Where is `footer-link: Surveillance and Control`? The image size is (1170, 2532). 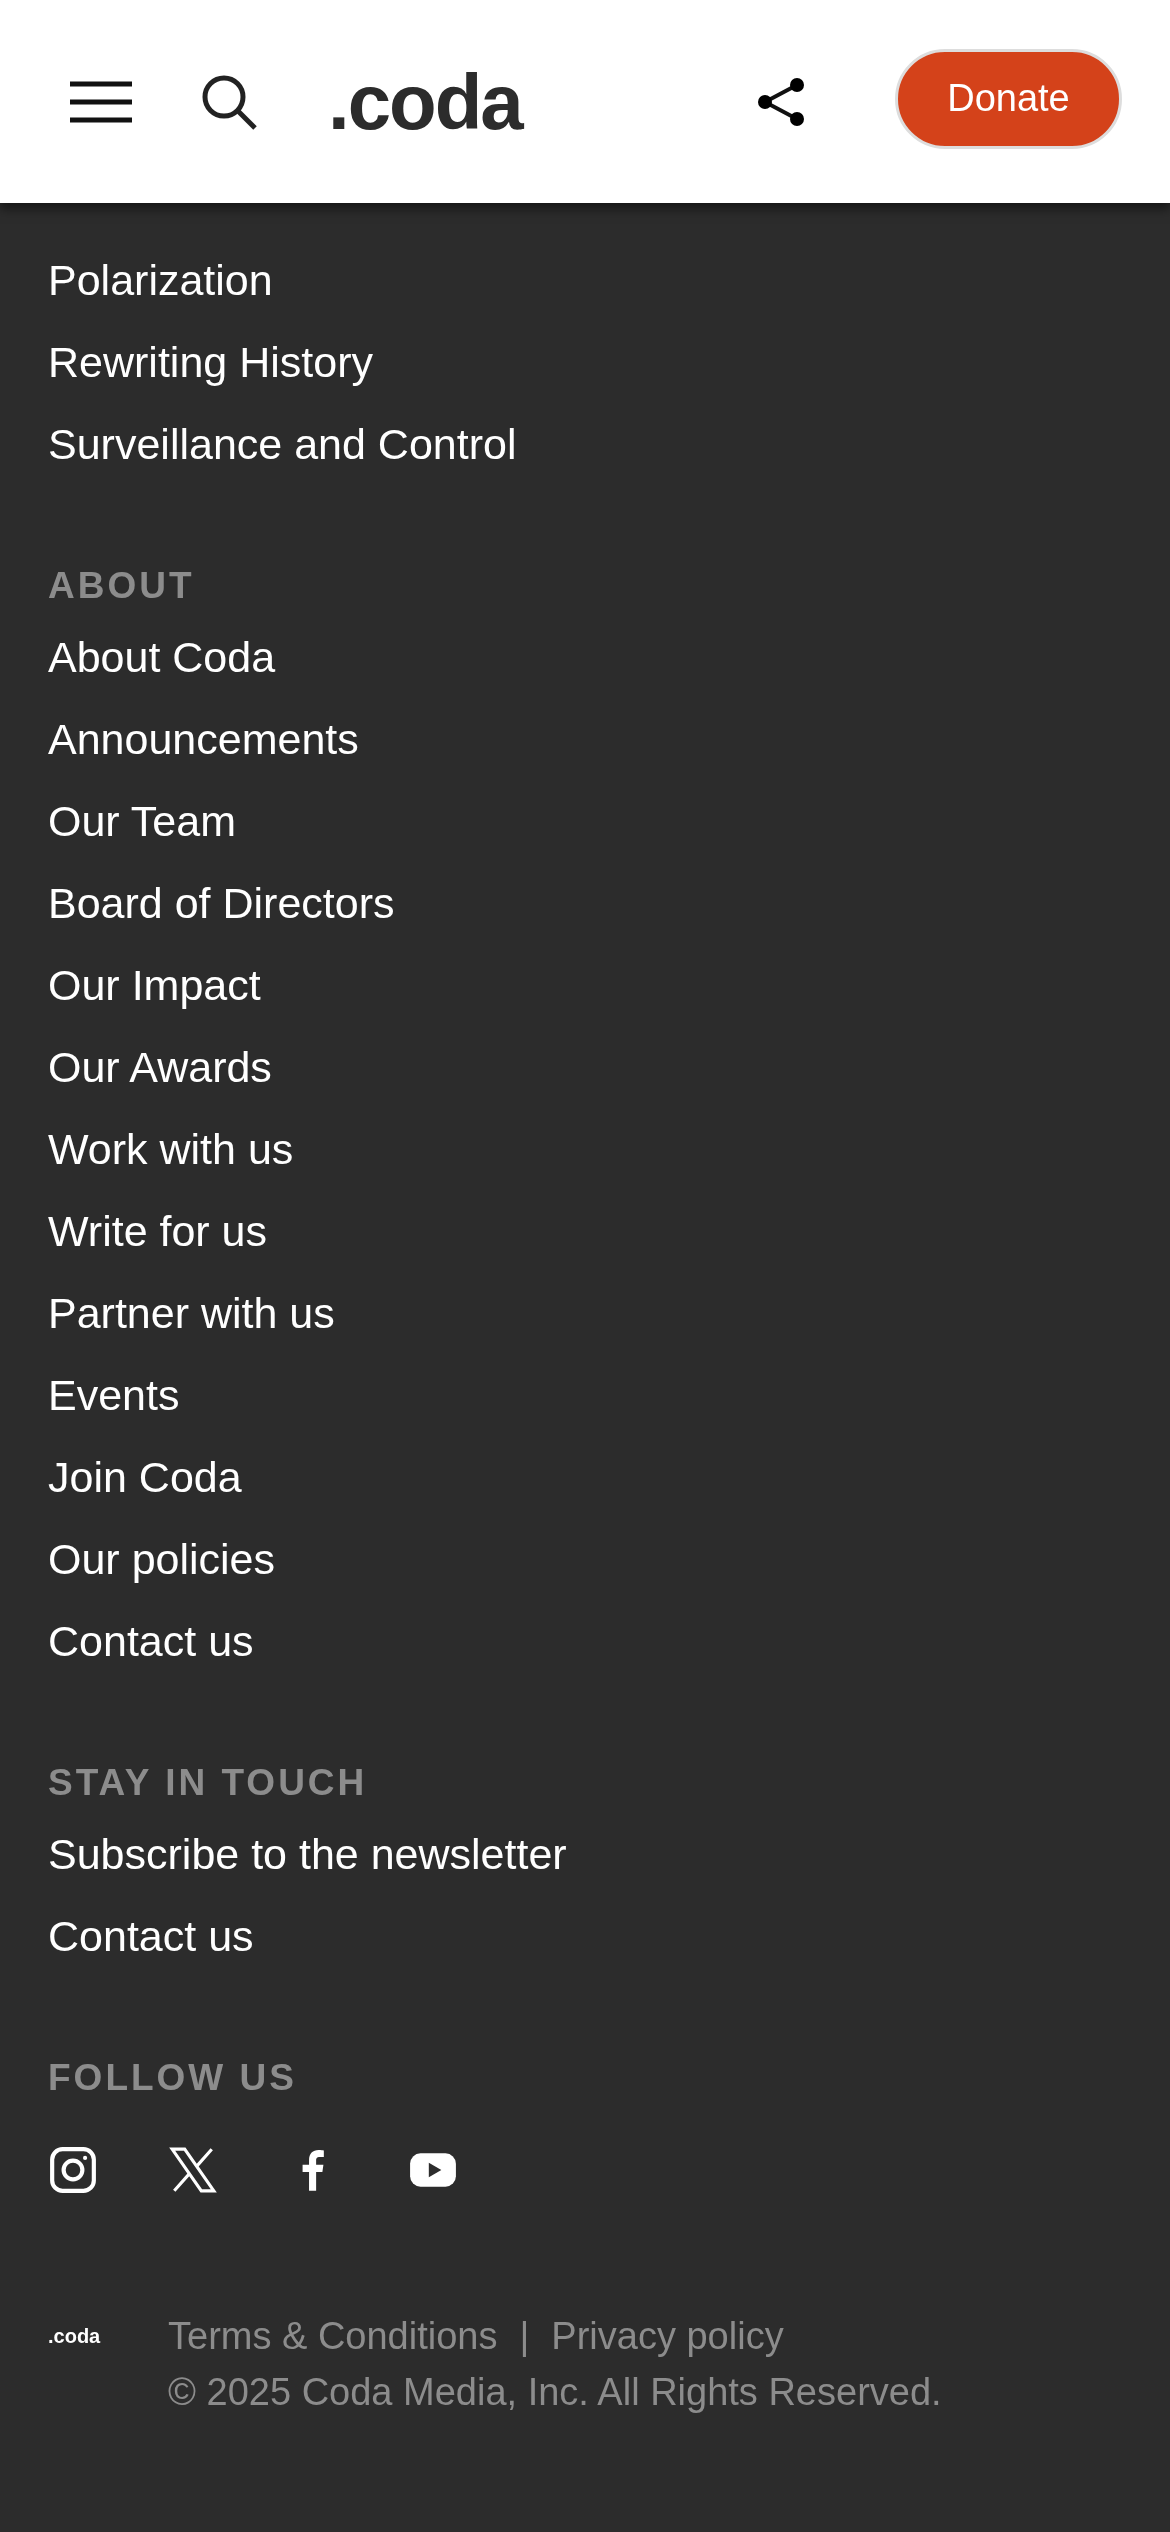 footer-link: Surveillance and Control is located at coordinates (282, 444).